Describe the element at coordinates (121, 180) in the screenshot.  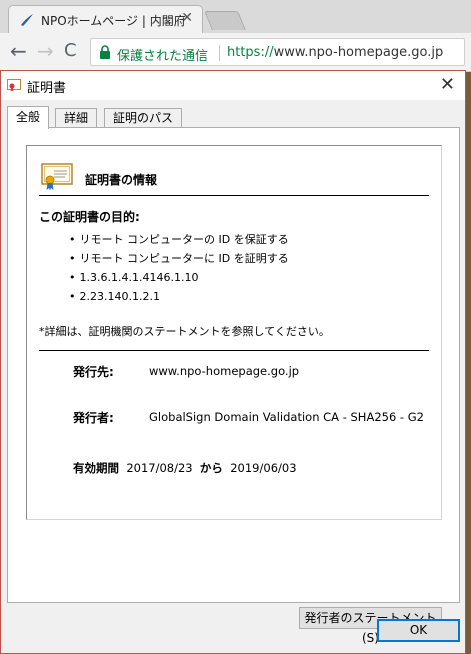
I see `certificate-info-title: 証明書の情報` at that location.